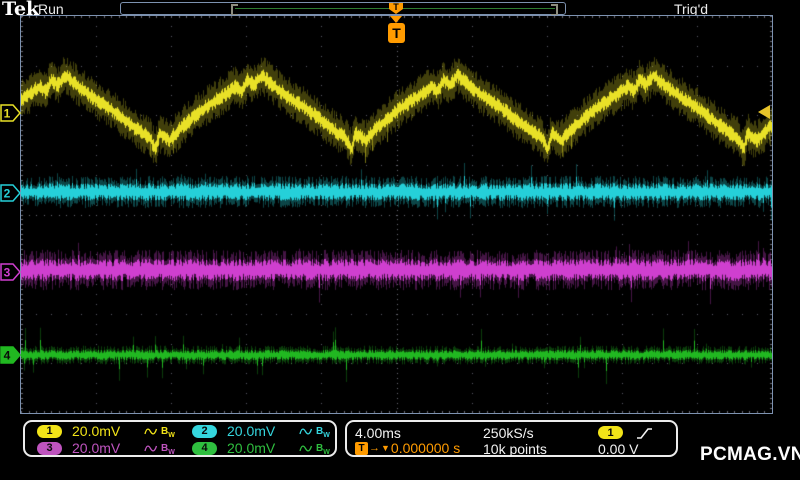  Describe the element at coordinates (396, 33) in the screenshot. I see `trigger-position-badge: T` at that location.